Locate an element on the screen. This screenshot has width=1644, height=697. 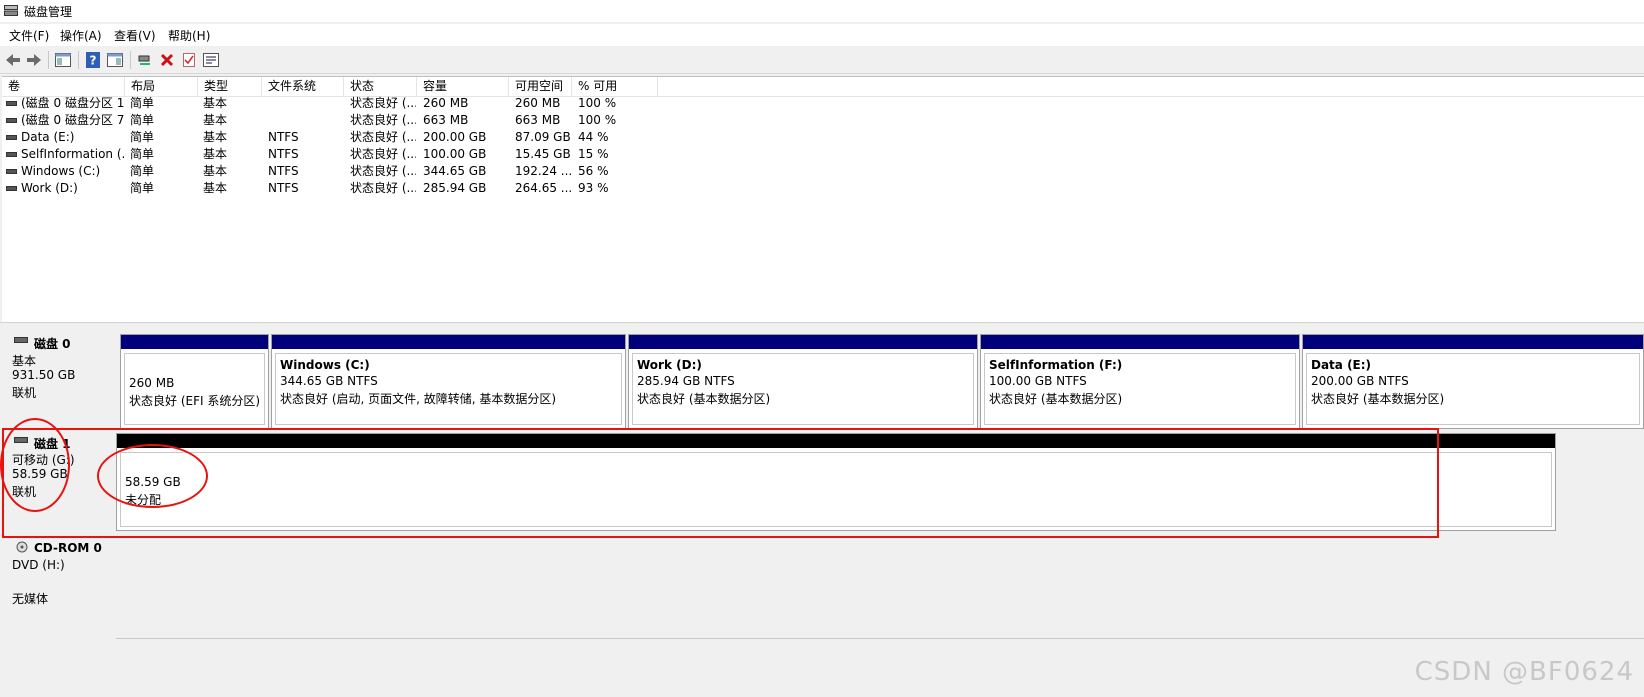
partition-size: 260 MB is located at coordinates (152, 383).